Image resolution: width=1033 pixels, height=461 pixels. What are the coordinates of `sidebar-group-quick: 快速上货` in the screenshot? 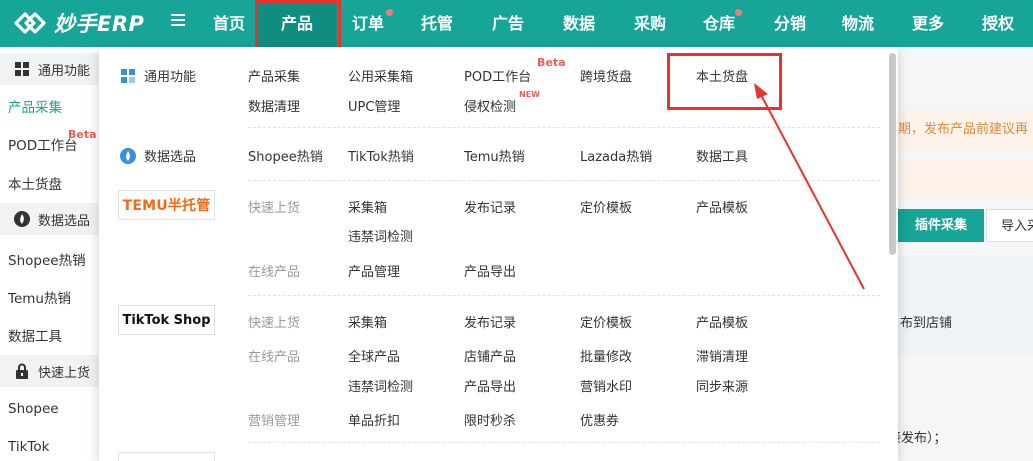 It's located at (49, 371).